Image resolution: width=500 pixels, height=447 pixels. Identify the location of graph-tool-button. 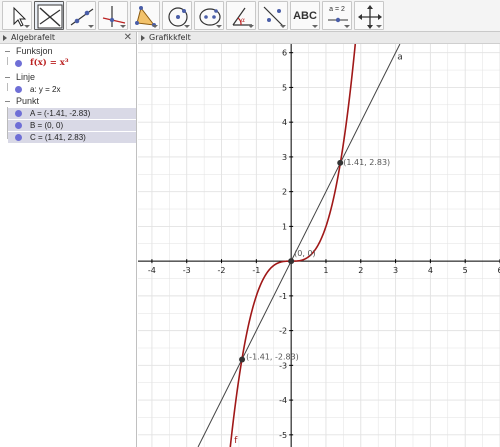
(49, 15).